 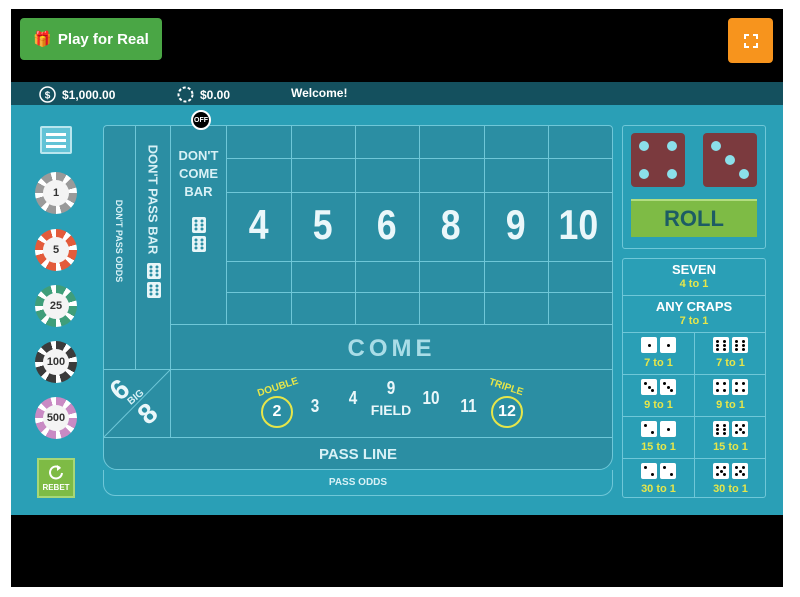 What do you see at coordinates (103, 39) in the screenshot?
I see `play-for-real-label: Play for Real` at bounding box center [103, 39].